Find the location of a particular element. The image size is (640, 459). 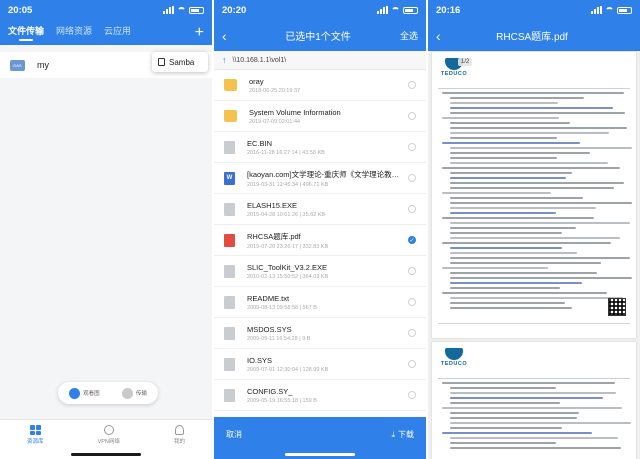

logo-mark-icon is located at coordinates (454, 354).